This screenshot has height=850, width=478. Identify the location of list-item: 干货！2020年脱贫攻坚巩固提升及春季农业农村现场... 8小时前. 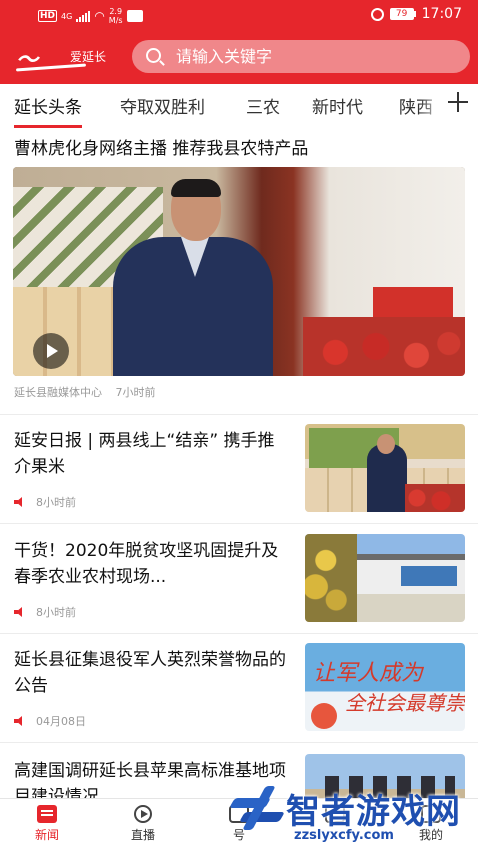
(239, 589).